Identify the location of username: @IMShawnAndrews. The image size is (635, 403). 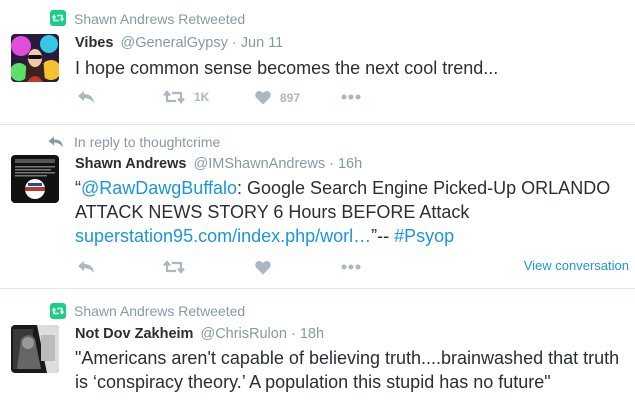
(260, 164).